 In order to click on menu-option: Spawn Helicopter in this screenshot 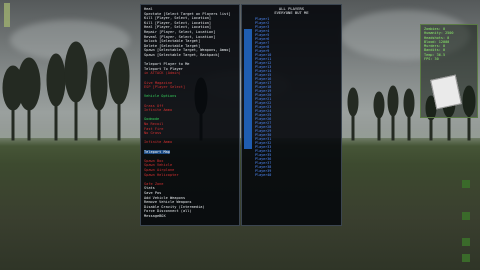, I will do `click(161, 175)`.